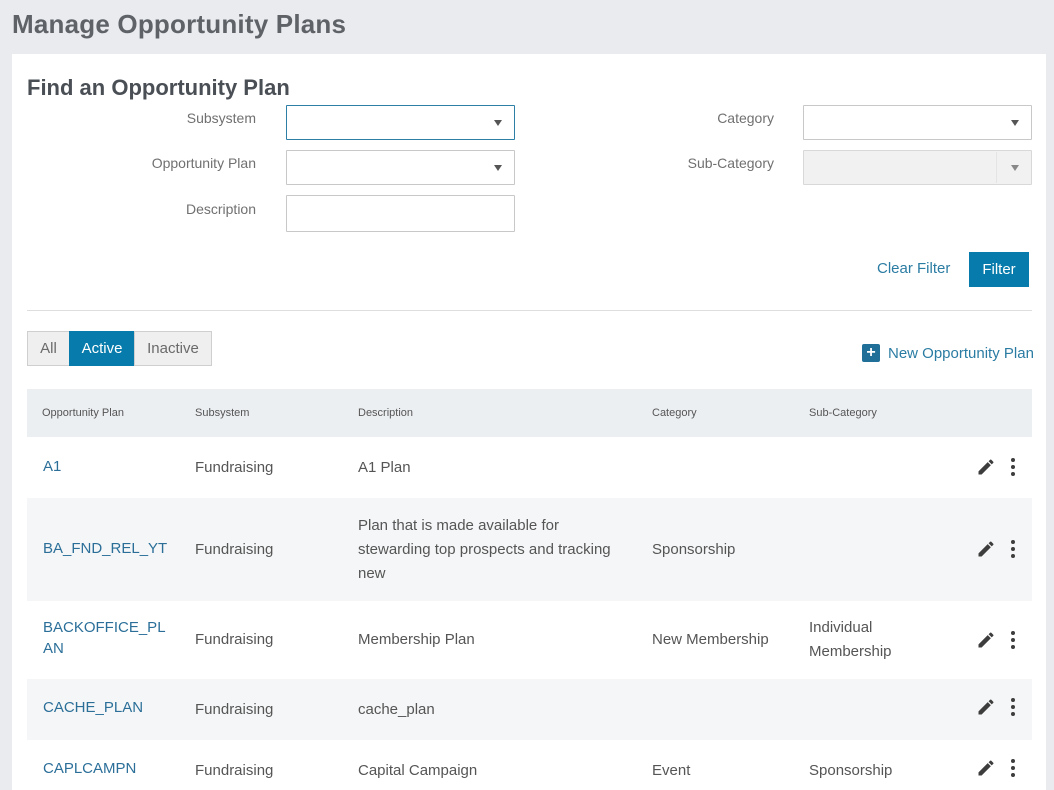  I want to click on cell-subcategory: Individual Membership, so click(850, 639).